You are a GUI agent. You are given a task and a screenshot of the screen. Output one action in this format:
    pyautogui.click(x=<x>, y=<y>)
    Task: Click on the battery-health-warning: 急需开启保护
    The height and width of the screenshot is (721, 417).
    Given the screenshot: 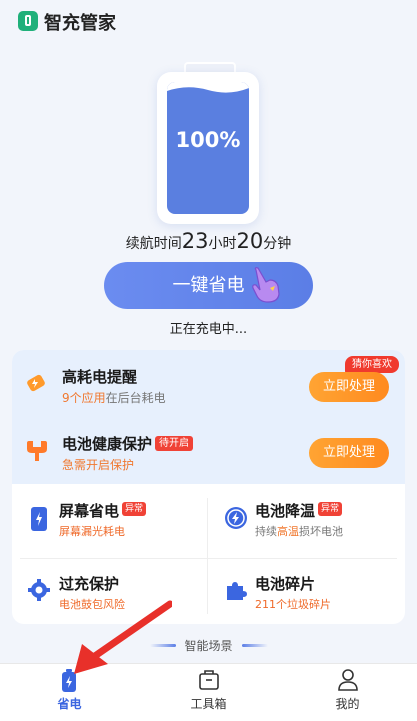 What is the action you would take?
    pyautogui.click(x=98, y=465)
    